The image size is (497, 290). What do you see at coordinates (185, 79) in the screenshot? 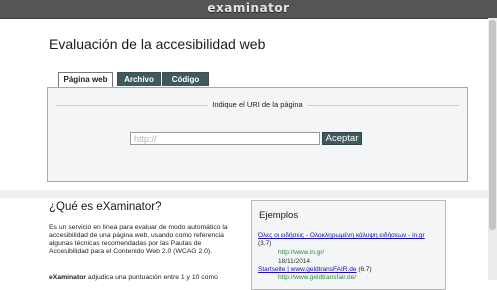
I see `tab-codigo: Código` at bounding box center [185, 79].